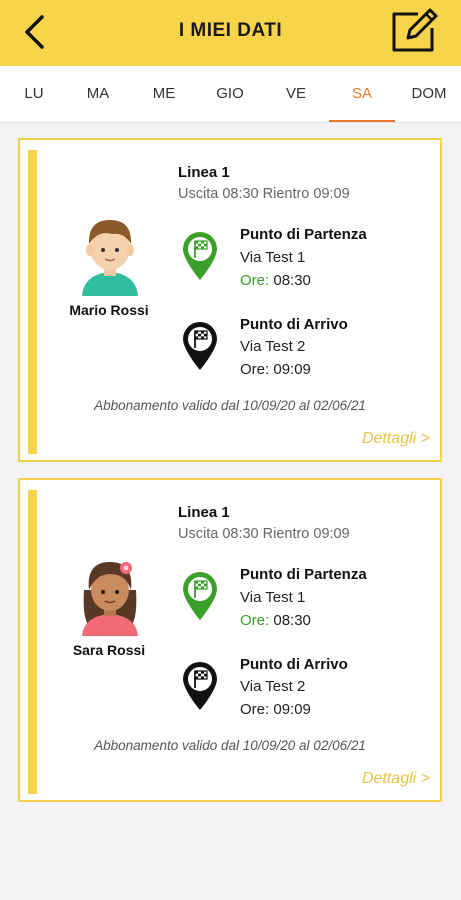  I want to click on tab-dom: DOM, so click(429, 94).